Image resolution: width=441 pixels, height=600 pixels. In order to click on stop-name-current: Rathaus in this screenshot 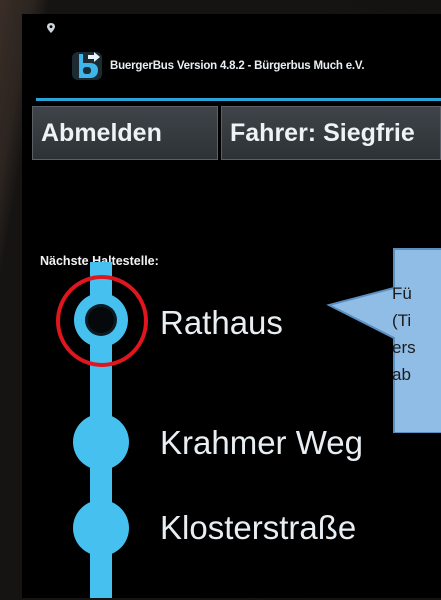, I will do `click(221, 323)`.